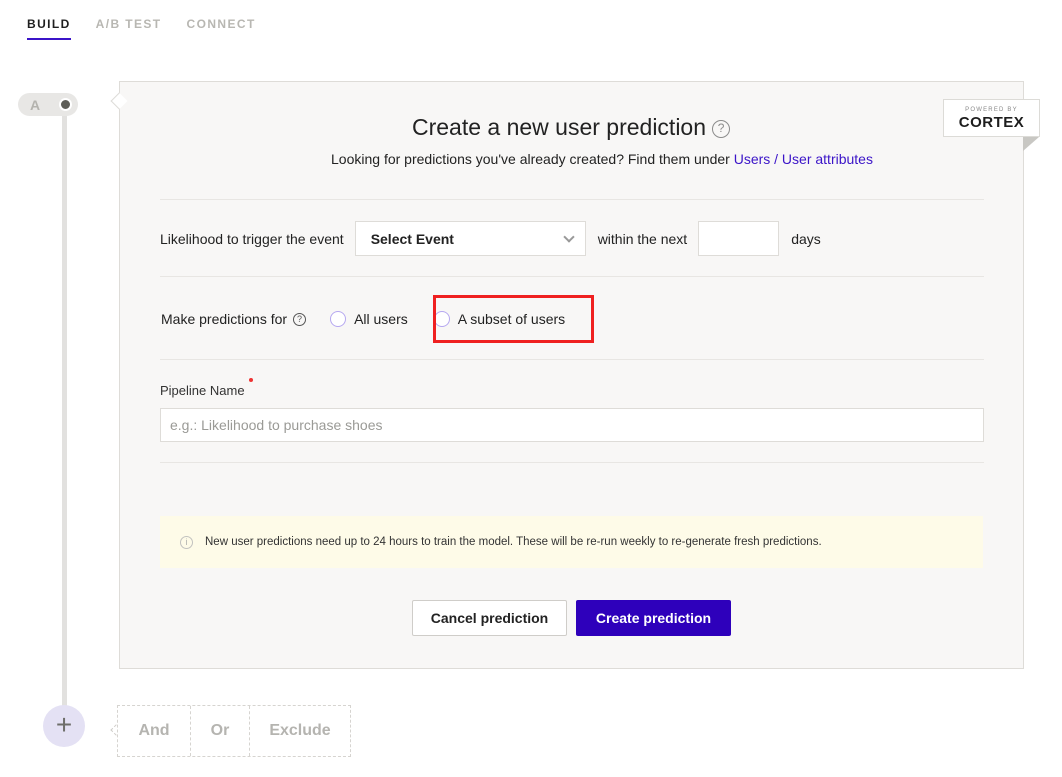  Describe the element at coordinates (489, 618) in the screenshot. I see `cancel-prediction-button: Cancel prediction` at that location.